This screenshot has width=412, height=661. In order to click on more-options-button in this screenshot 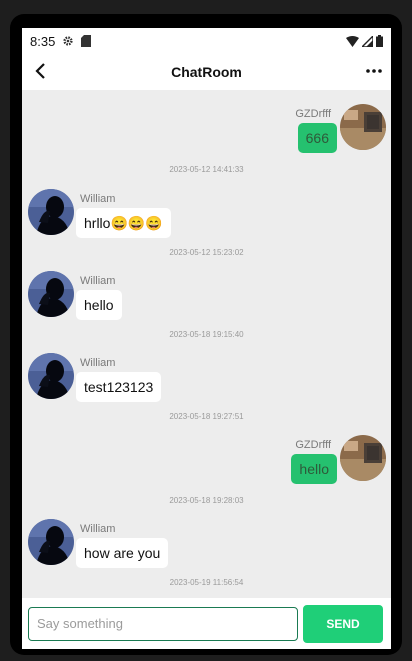, I will do `click(374, 71)`.